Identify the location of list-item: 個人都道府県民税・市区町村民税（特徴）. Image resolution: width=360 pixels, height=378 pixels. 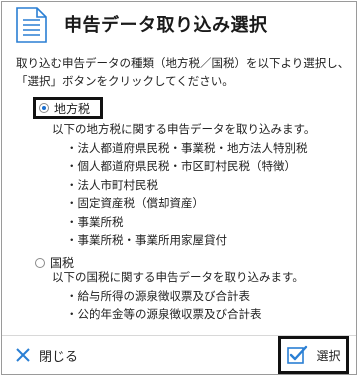
(190, 166).